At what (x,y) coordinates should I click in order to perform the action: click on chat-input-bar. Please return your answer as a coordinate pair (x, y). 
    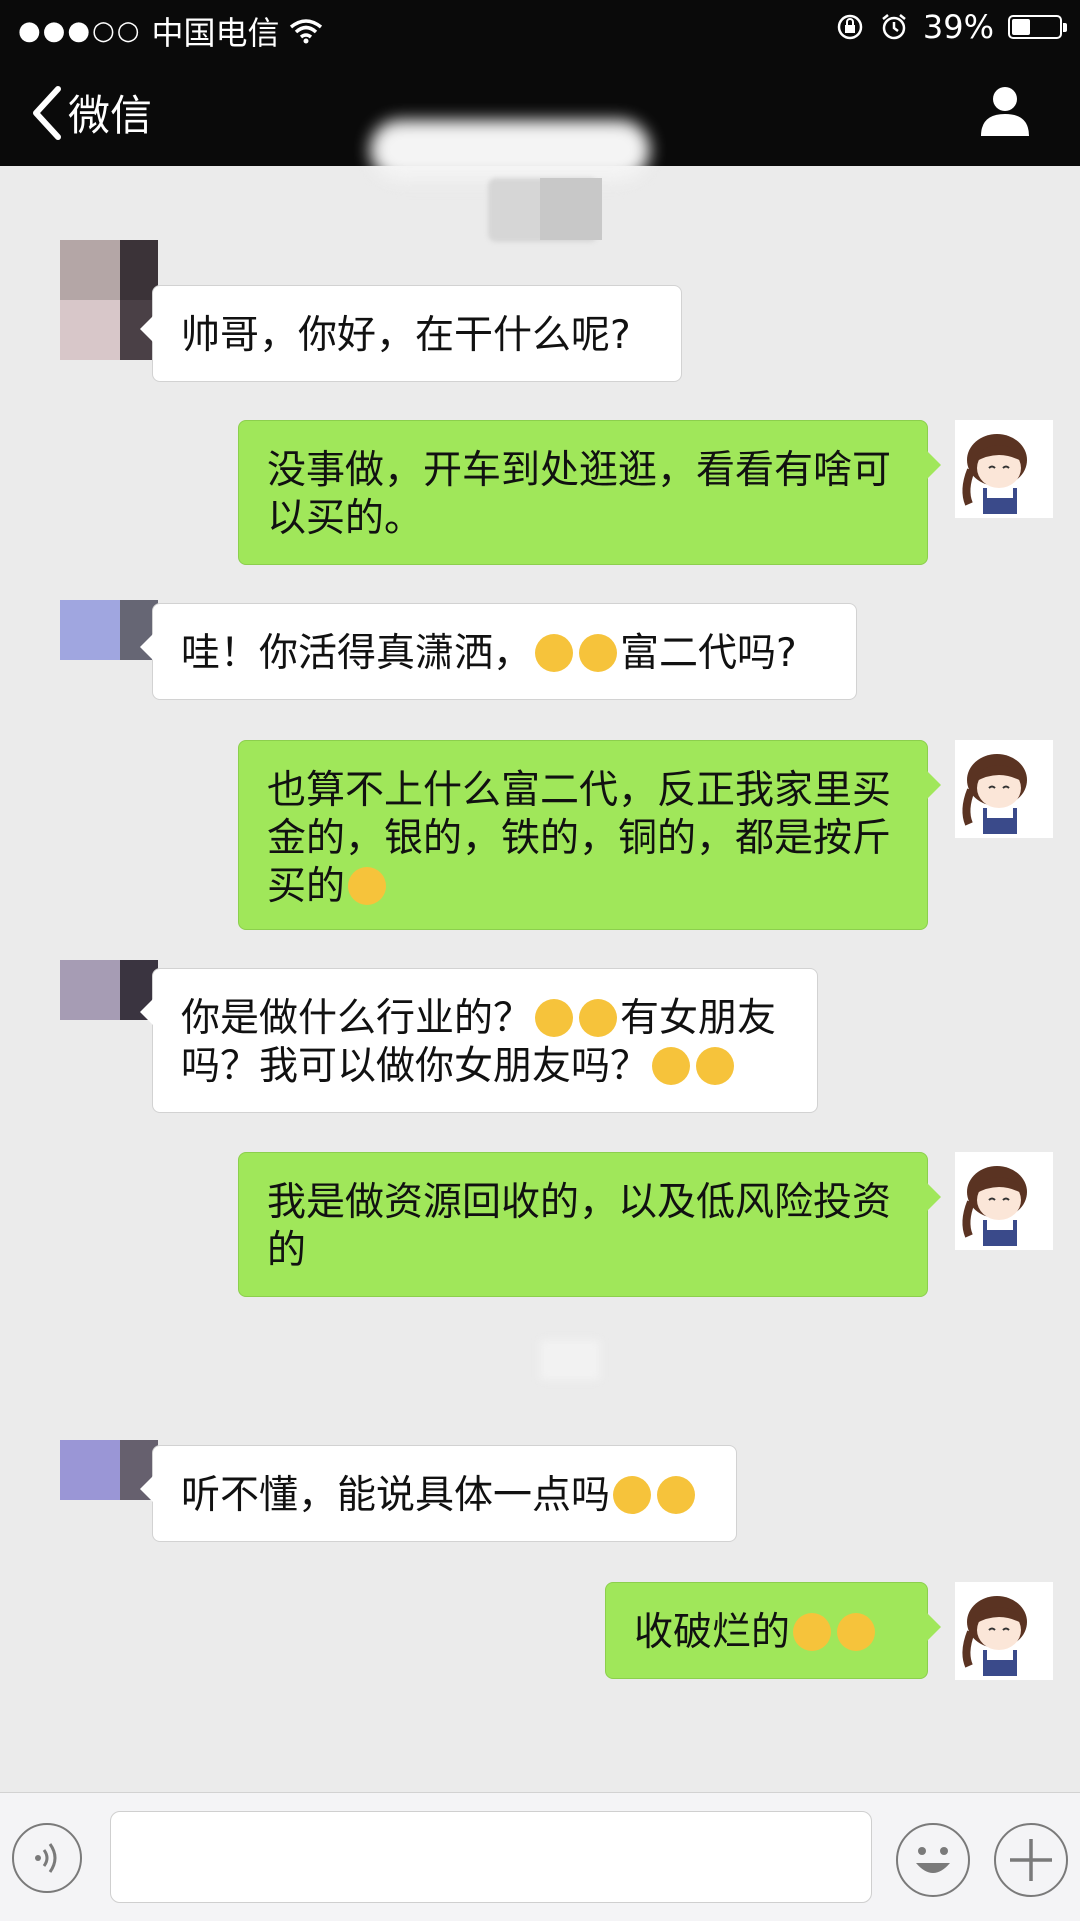
    Looking at the image, I should click on (540, 1856).